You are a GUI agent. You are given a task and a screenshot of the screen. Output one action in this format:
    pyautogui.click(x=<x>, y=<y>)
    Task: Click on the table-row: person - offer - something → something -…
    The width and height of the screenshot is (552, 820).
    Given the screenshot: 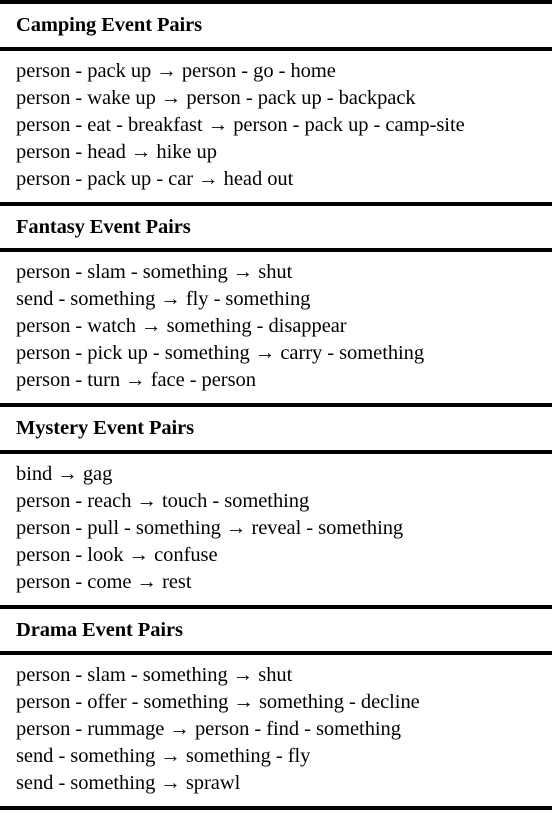 What is the action you would take?
    pyautogui.click(x=218, y=702)
    